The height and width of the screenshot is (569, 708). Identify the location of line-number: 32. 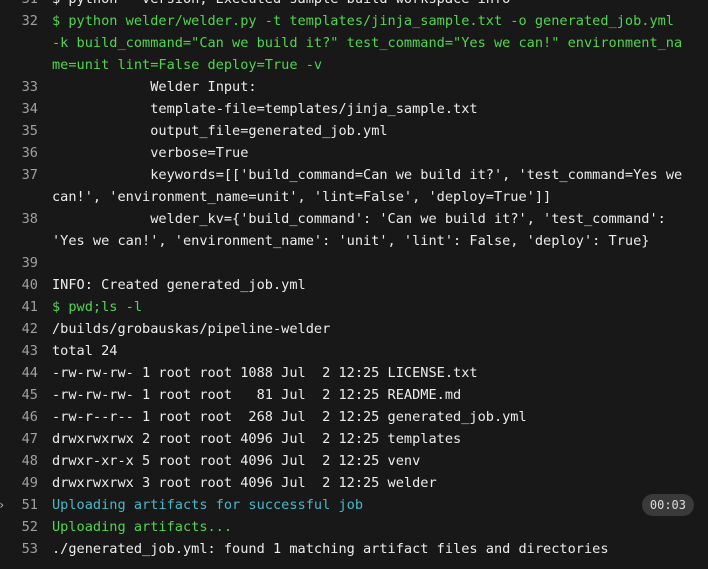
(26, 43).